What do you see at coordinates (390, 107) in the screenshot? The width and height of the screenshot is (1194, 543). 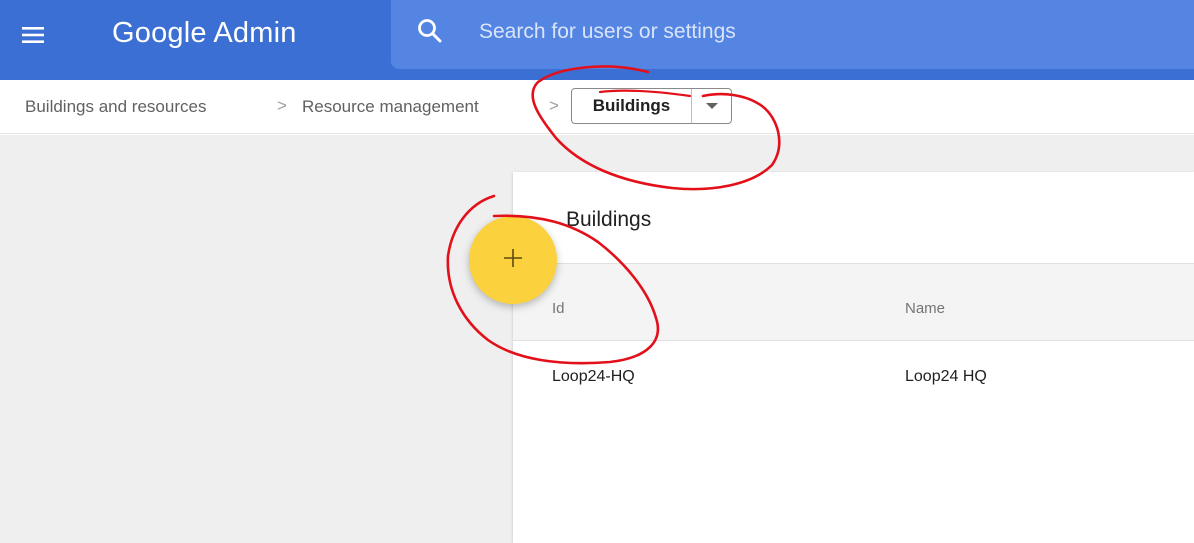 I see `breadcrumb-resource-management: Resource management` at bounding box center [390, 107].